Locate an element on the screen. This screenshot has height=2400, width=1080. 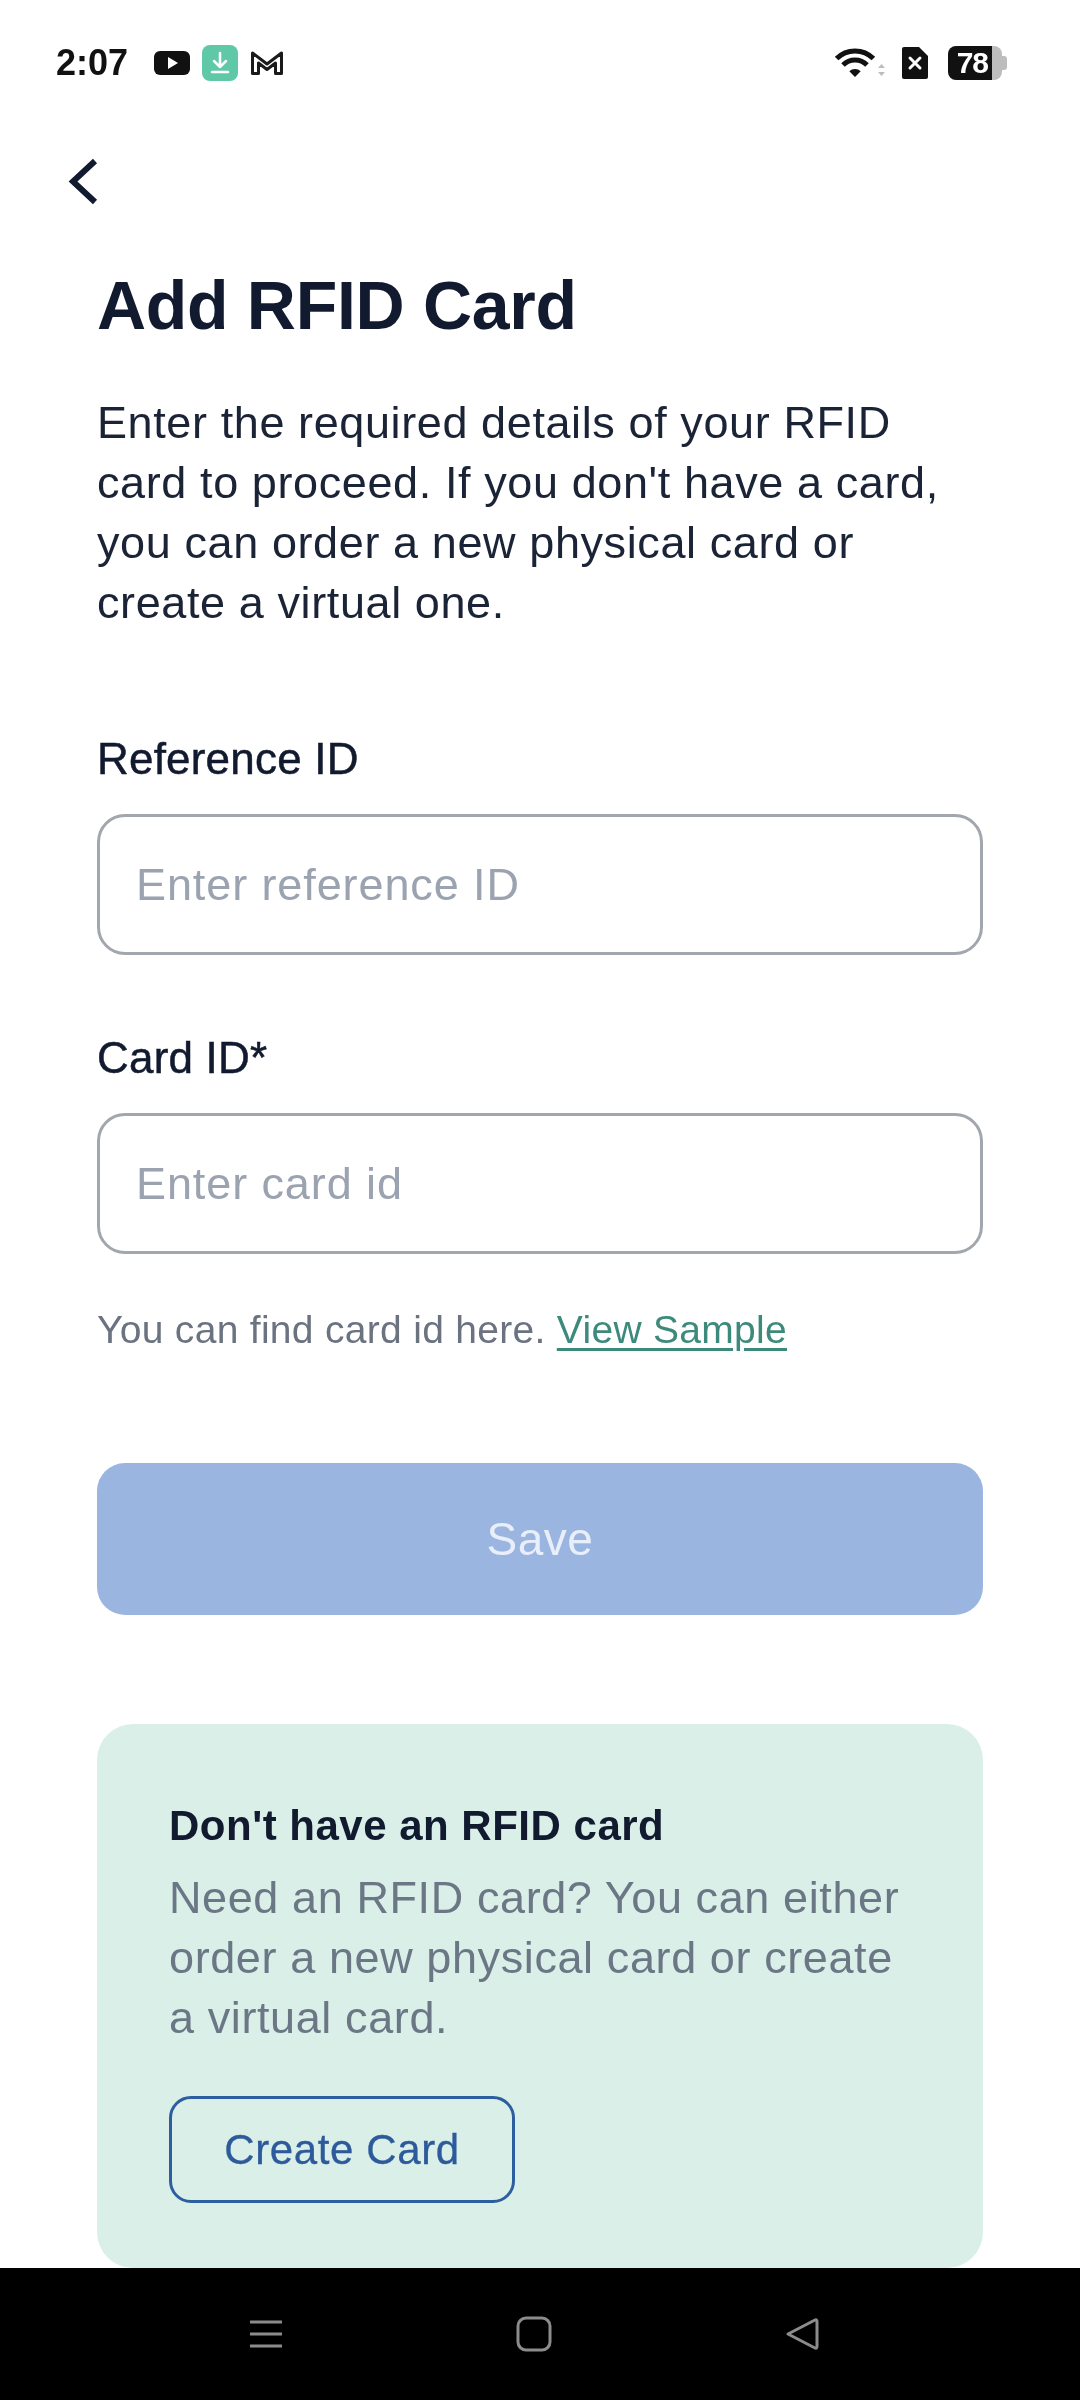
text-input-field: Enter card id is located at coordinates (540, 1183).